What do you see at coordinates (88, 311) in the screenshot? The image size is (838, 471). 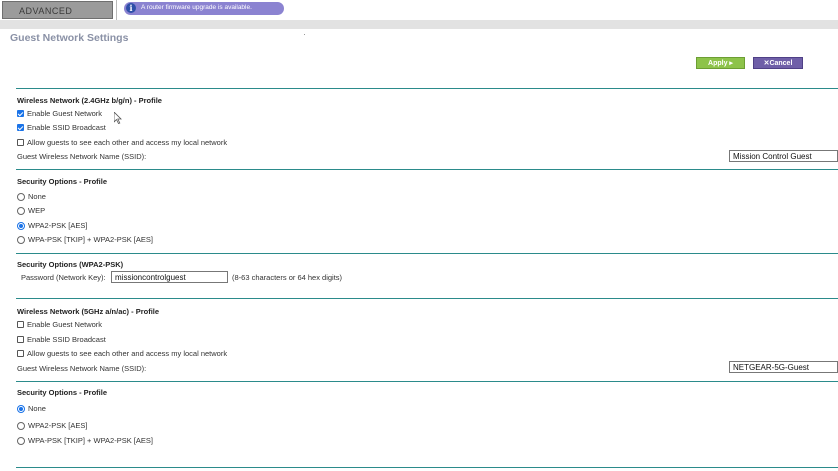 I see `wireless-5-heading: Wireless Network (5GHz a/n/ac) - Profile` at bounding box center [88, 311].